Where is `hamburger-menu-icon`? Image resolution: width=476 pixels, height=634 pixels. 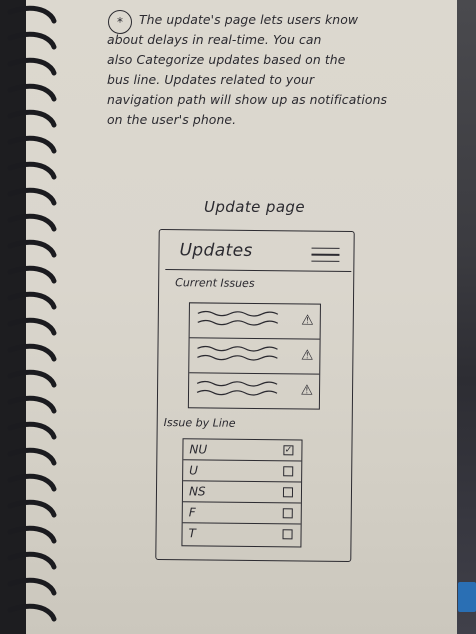
hamburger-menu-icon is located at coordinates (325, 255).